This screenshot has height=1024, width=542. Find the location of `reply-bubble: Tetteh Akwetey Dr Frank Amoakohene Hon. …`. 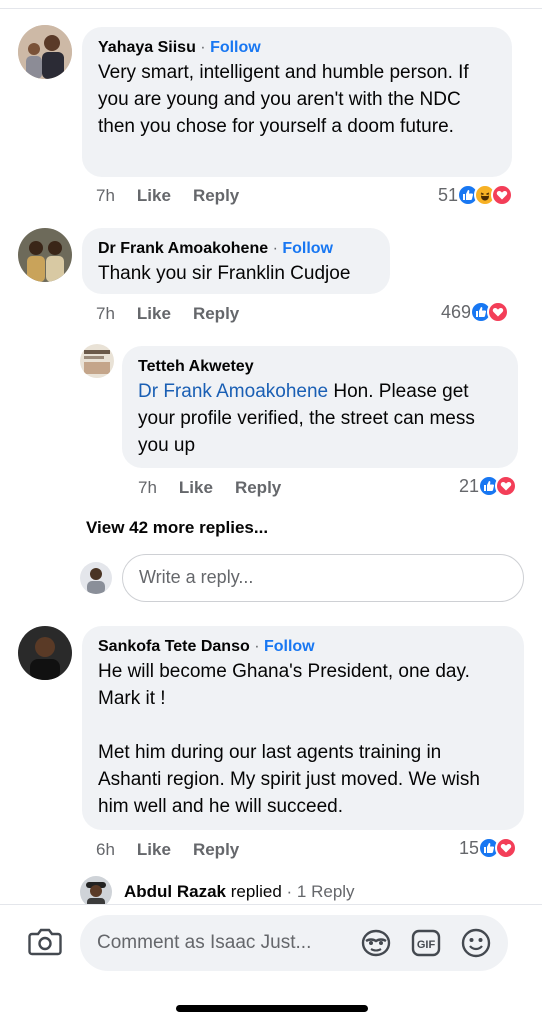

reply-bubble: Tetteh Akwetey Dr Frank Amoakohene Hon. … is located at coordinates (320, 407).